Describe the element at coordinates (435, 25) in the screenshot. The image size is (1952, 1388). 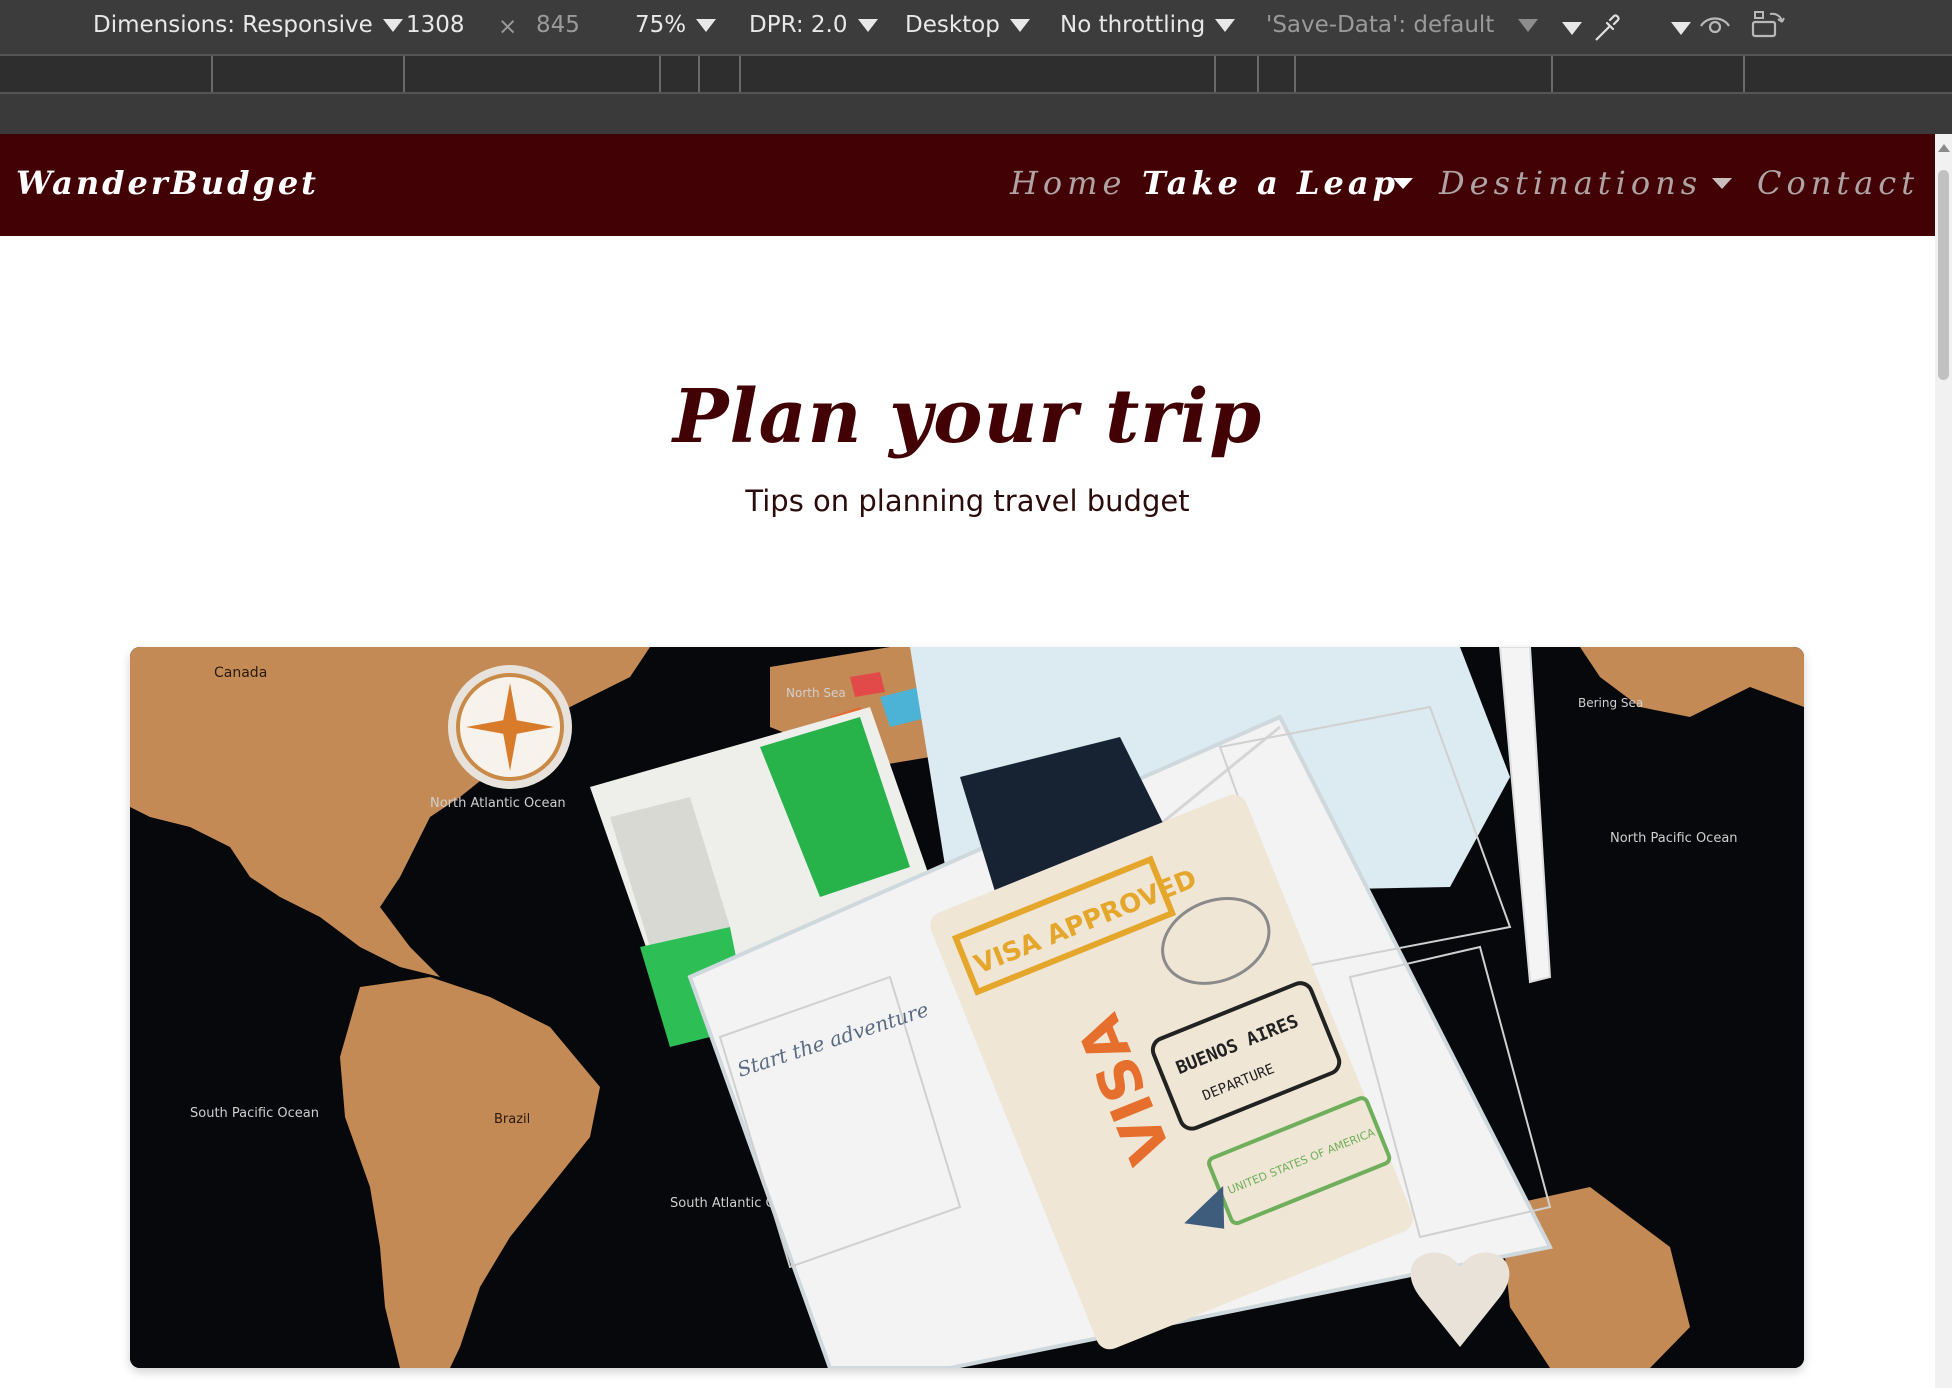
I see `width-input: 1308` at that location.